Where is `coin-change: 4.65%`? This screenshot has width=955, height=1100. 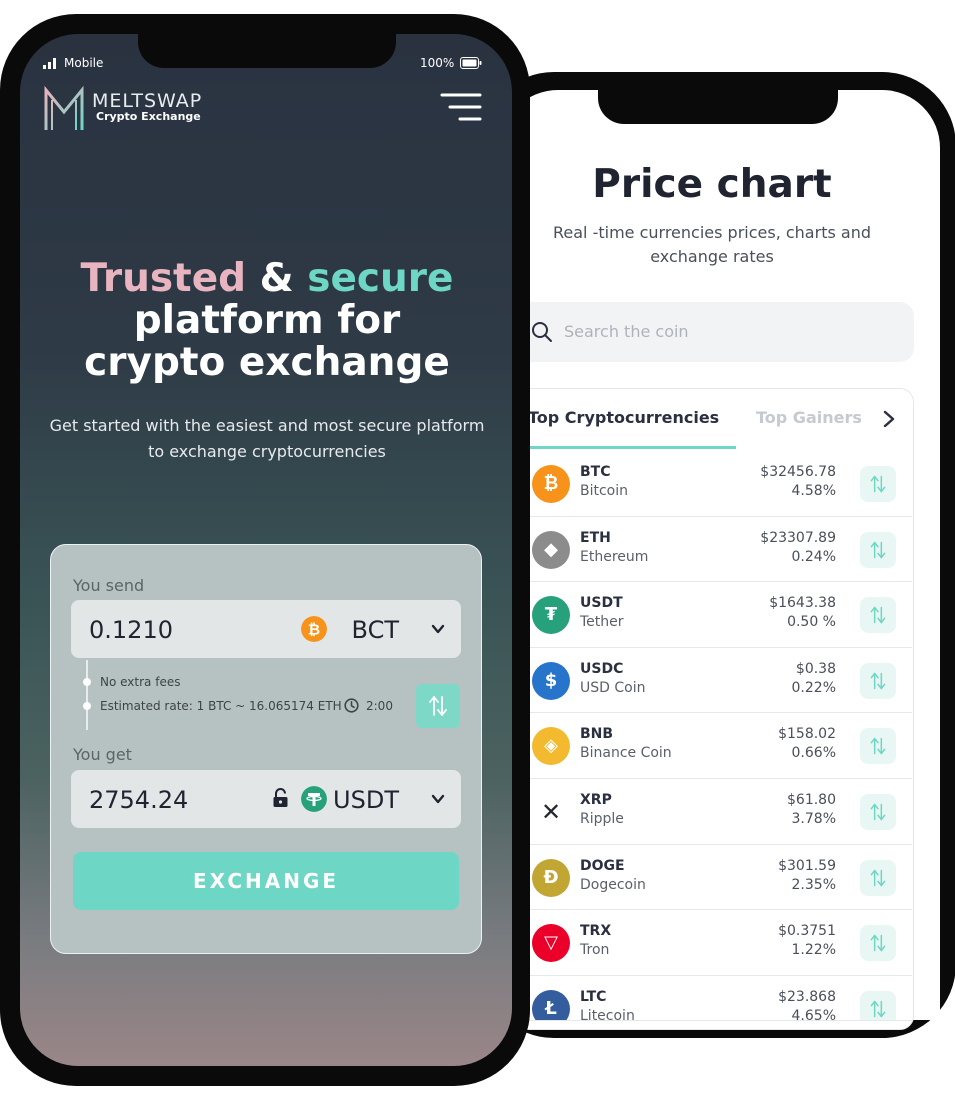
coin-change: 4.65% is located at coordinates (813, 1014).